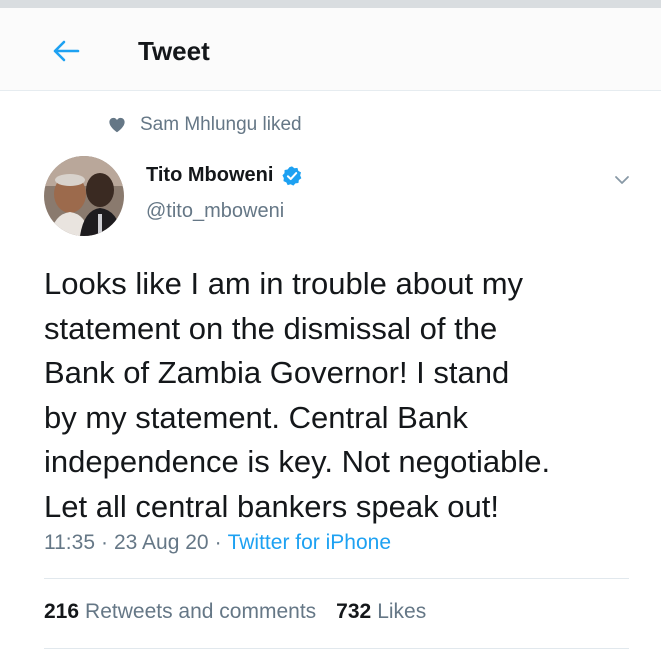 Image resolution: width=661 pixels, height=661 pixels. I want to click on tweet-stats: 216 Retweets and comments 732 Likes, so click(235, 612).